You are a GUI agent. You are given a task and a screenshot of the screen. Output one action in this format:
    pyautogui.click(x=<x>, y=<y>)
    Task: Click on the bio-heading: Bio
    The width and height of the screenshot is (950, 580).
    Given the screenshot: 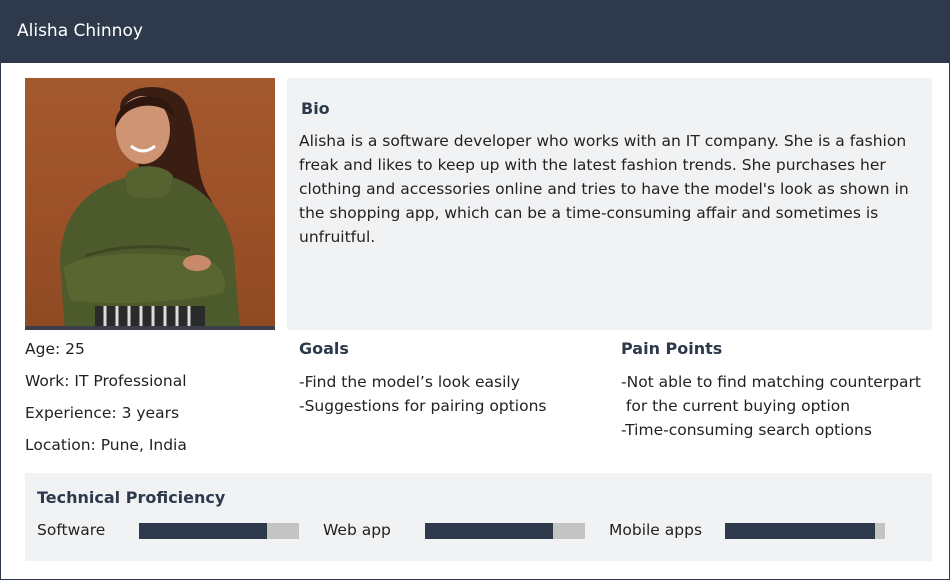 What is the action you would take?
    pyautogui.click(x=315, y=108)
    